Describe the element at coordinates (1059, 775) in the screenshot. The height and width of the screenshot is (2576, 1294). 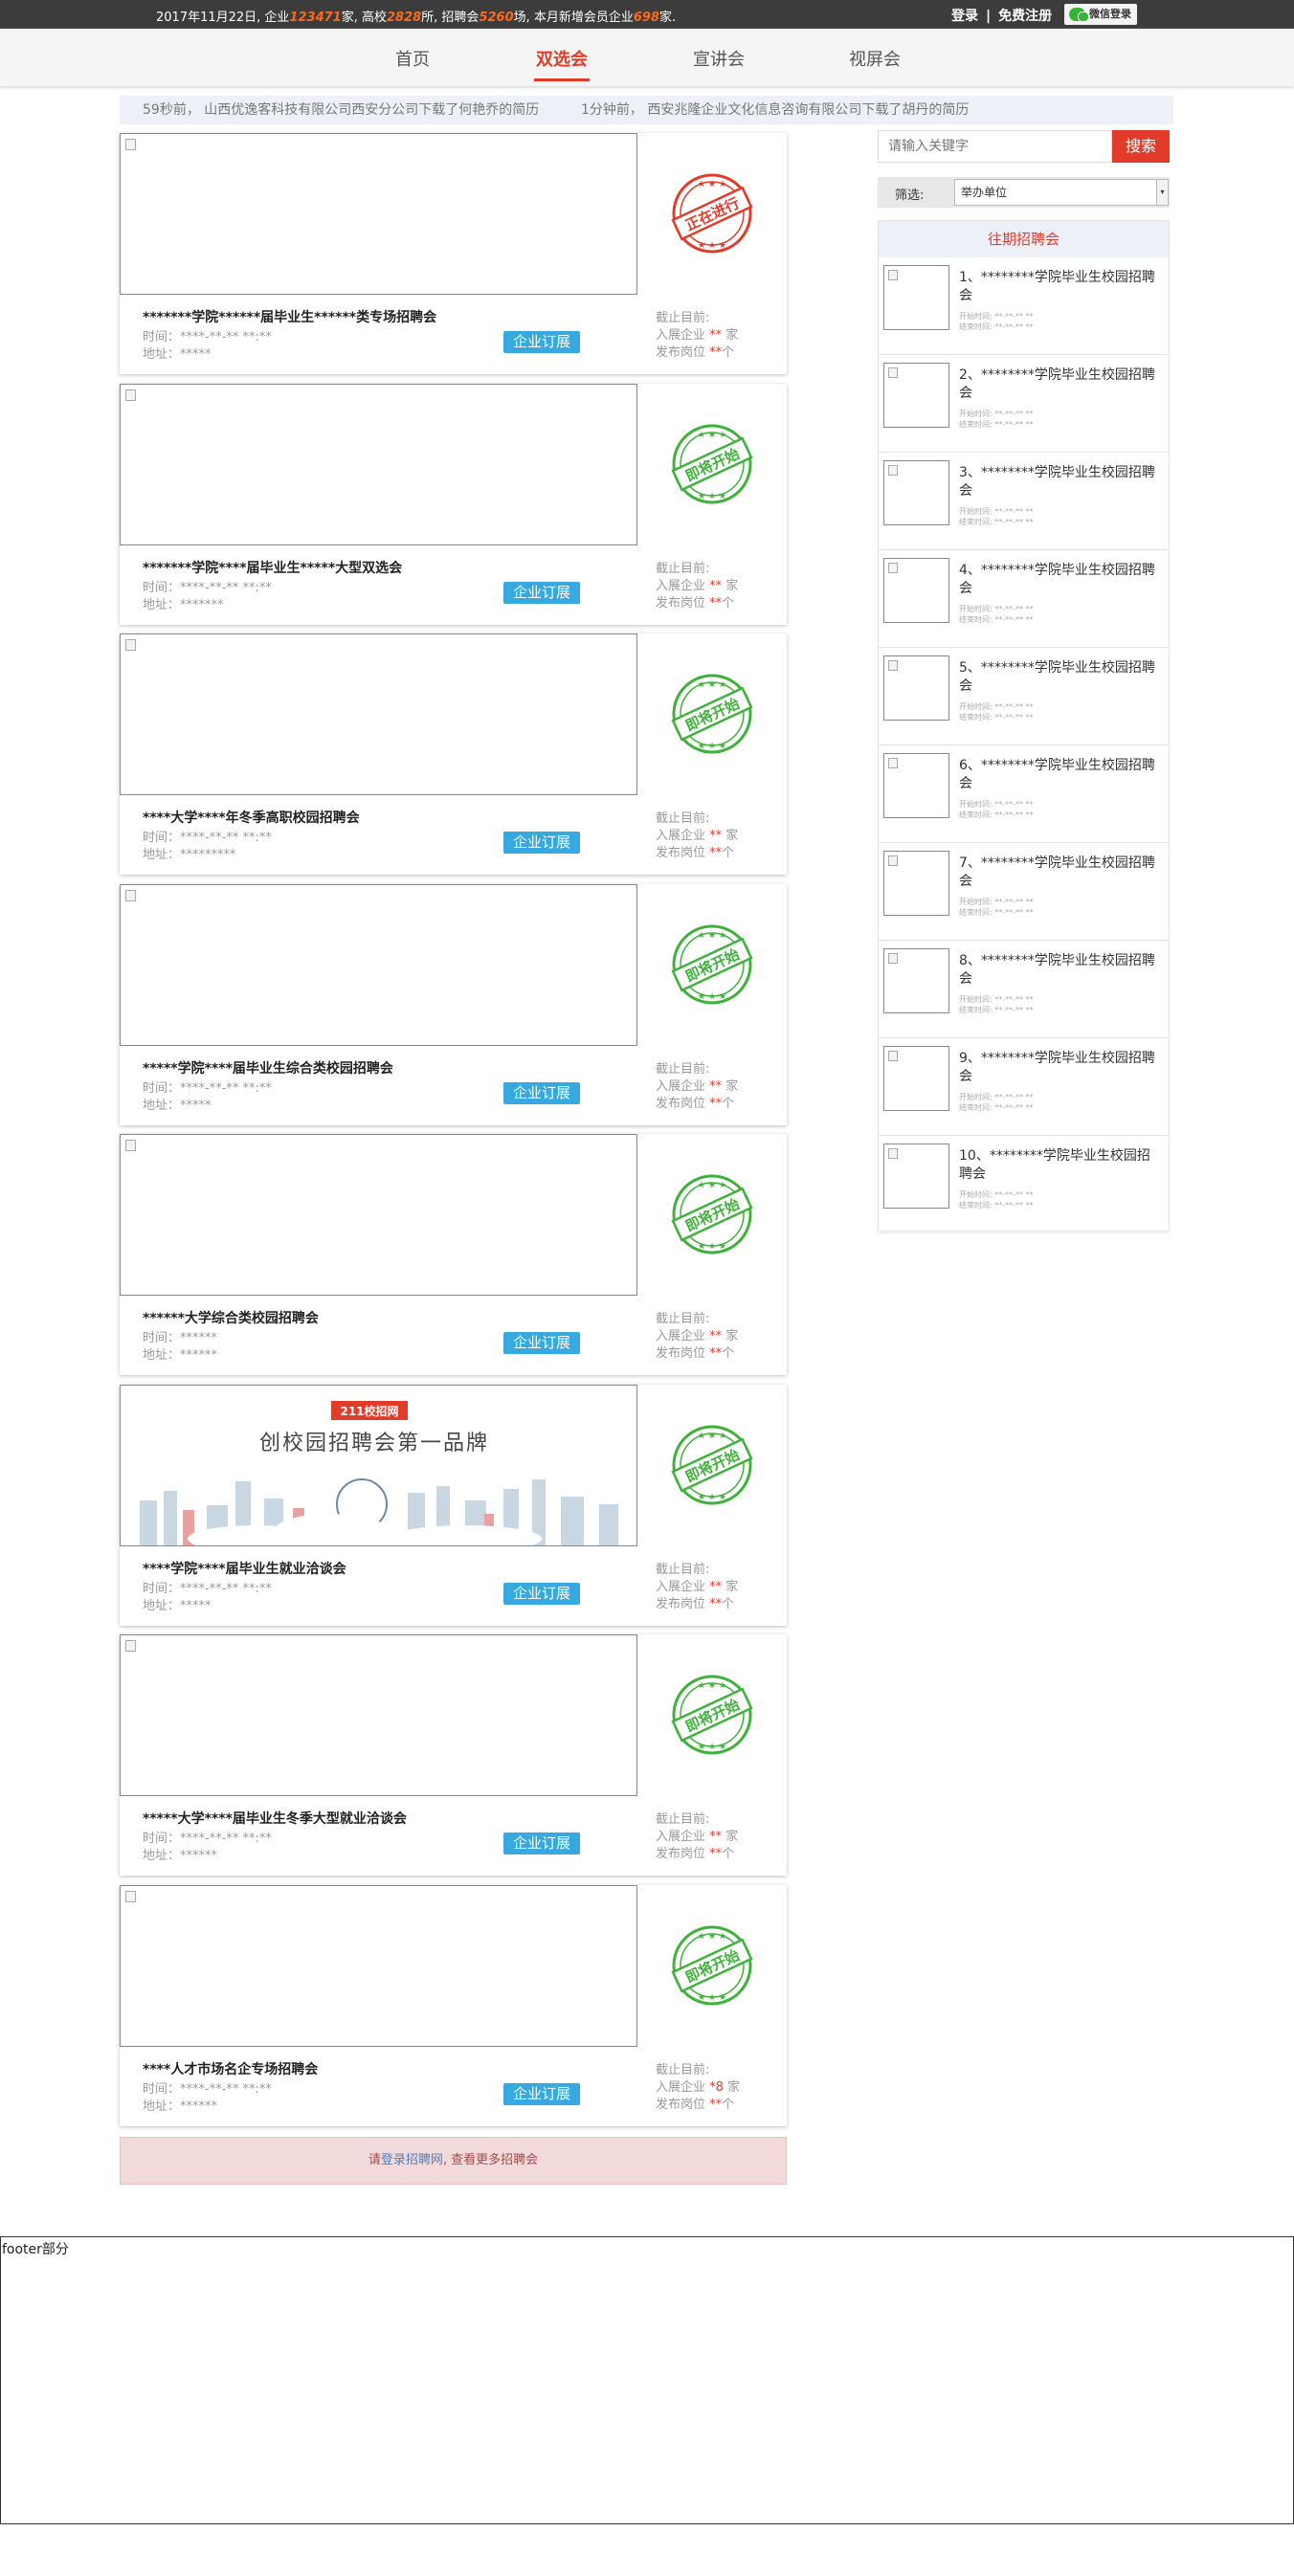
I see `past-fair-title: 6、********学院毕业生校园招聘会` at that location.